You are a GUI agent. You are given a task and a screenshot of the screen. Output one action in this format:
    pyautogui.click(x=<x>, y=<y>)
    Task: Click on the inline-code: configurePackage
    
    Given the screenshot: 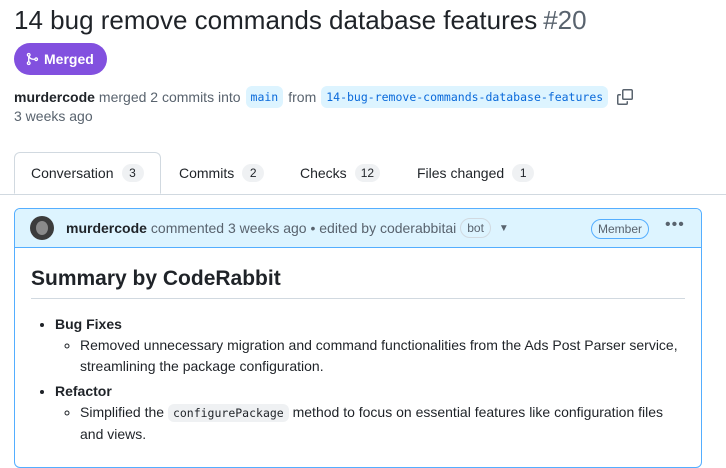 What is the action you would take?
    pyautogui.click(x=228, y=413)
    